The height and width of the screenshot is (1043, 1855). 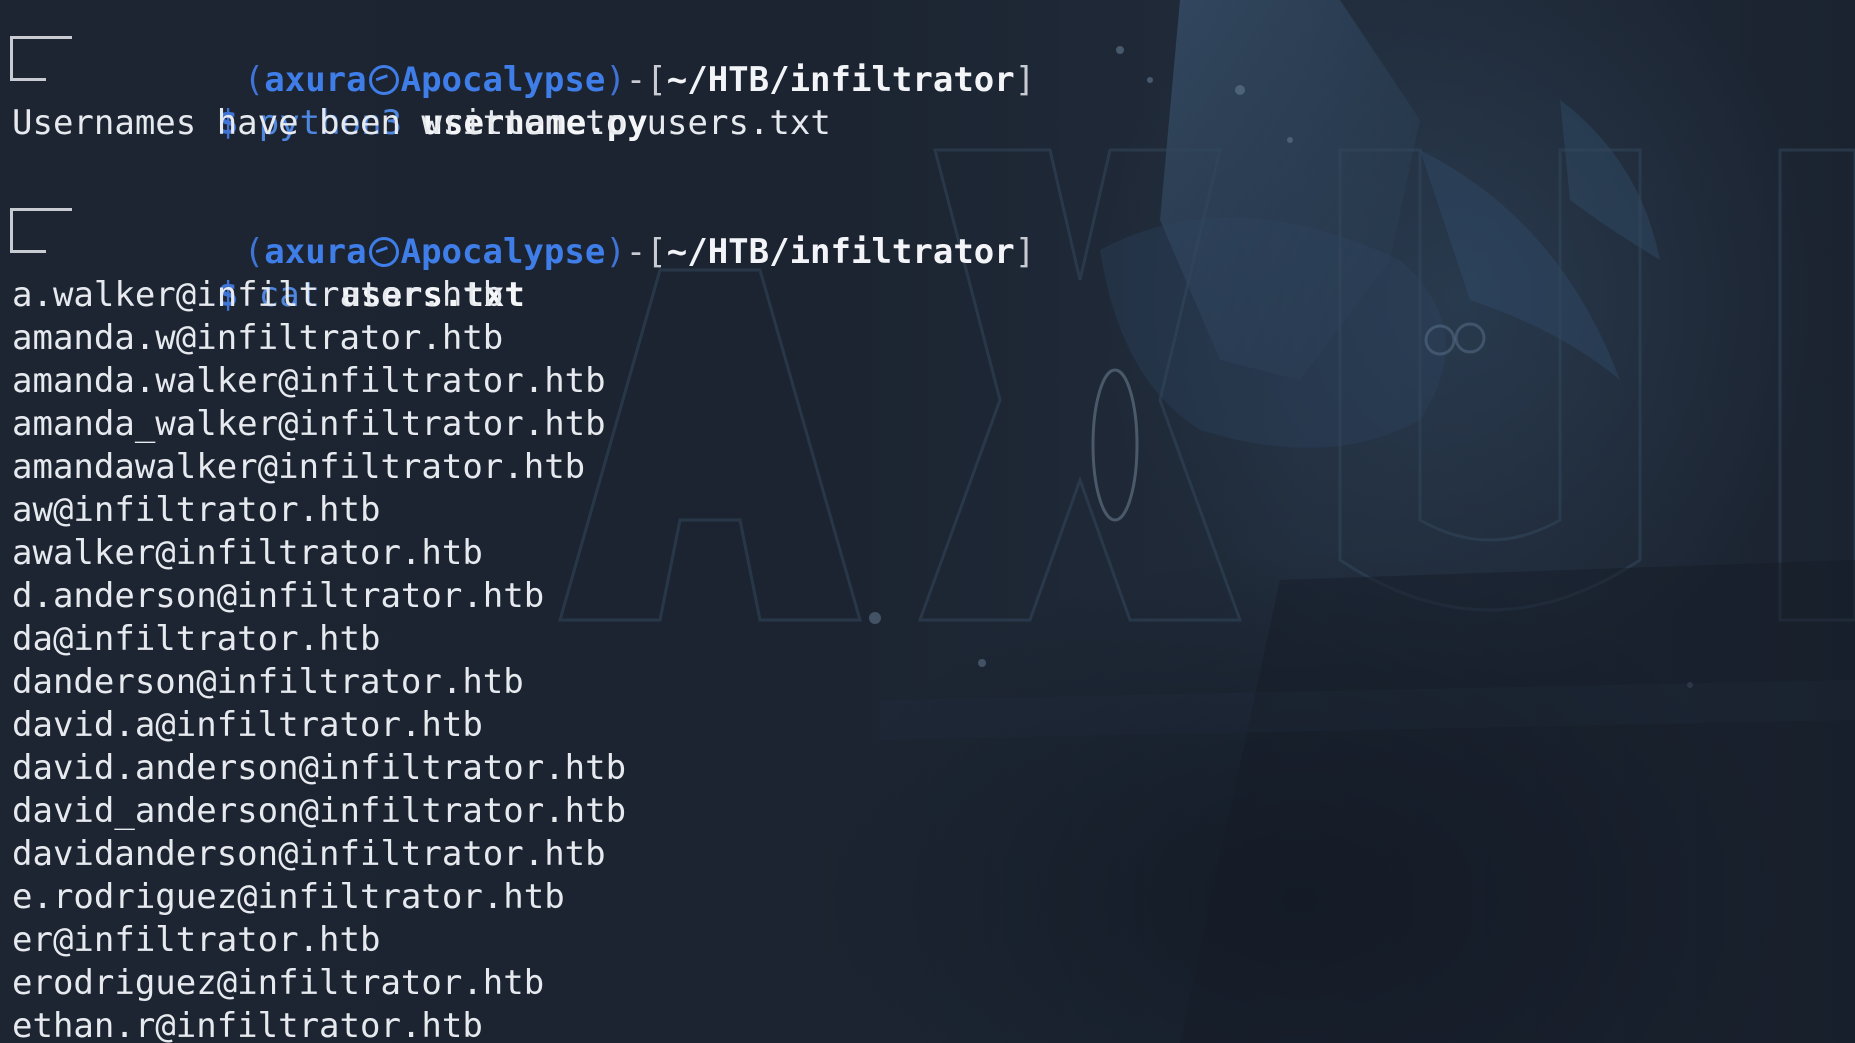 I want to click on output-line: ethan.r@infiltrator.htb, so click(x=247, y=1024).